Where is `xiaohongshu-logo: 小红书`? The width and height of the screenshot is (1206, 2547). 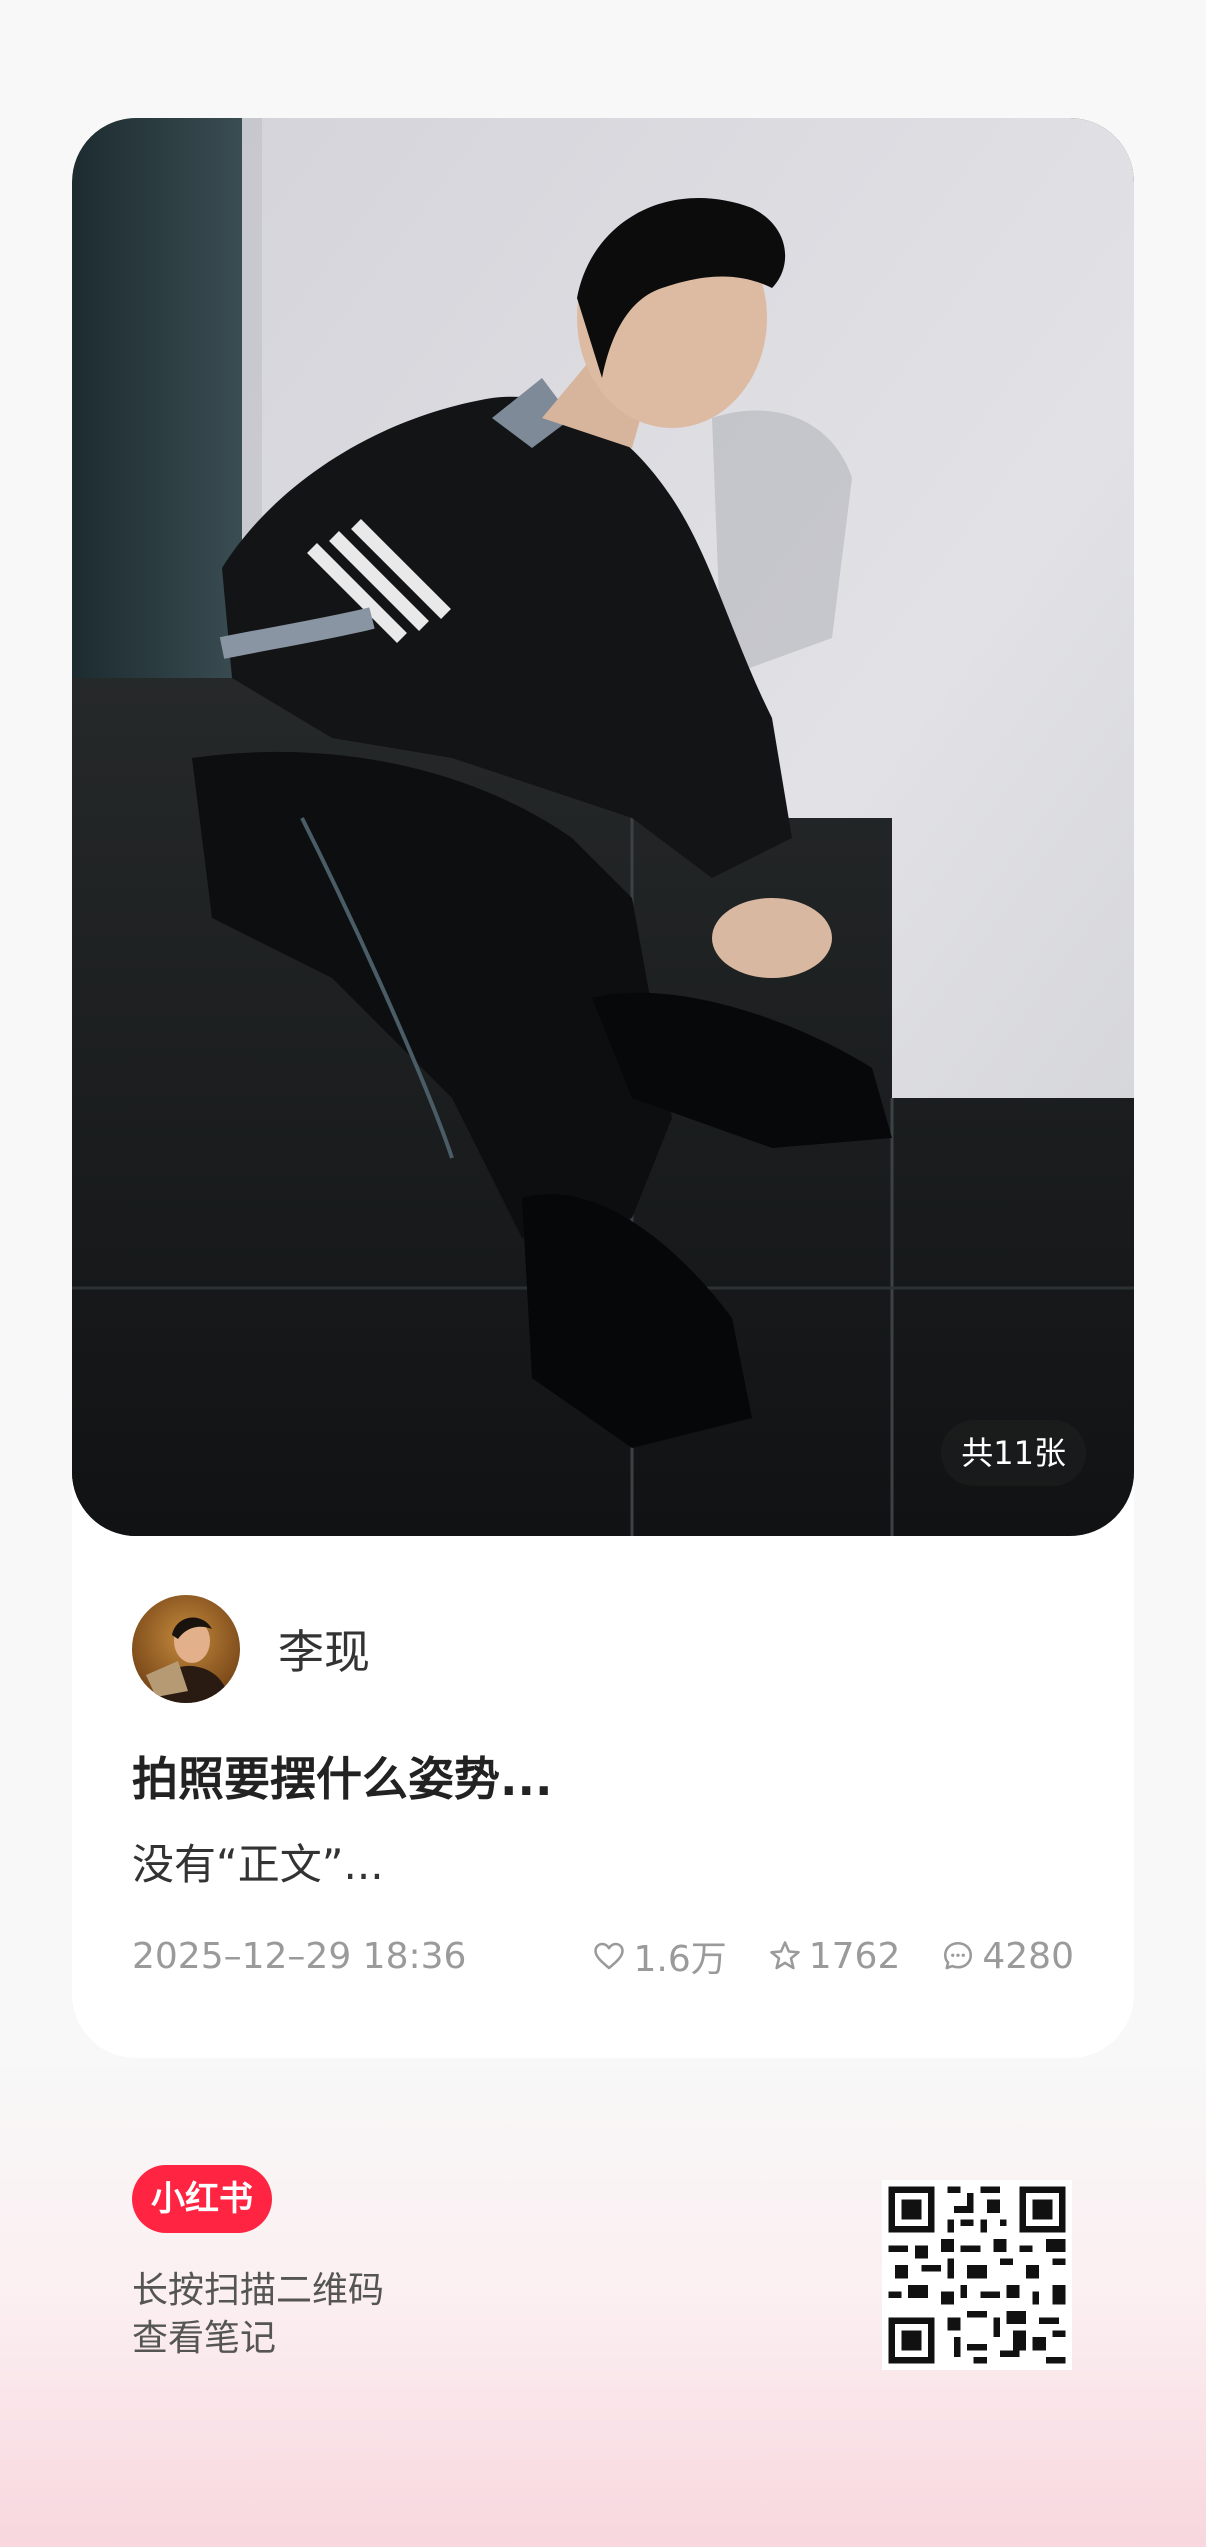
xiaohongshu-logo: 小红书 is located at coordinates (202, 2199).